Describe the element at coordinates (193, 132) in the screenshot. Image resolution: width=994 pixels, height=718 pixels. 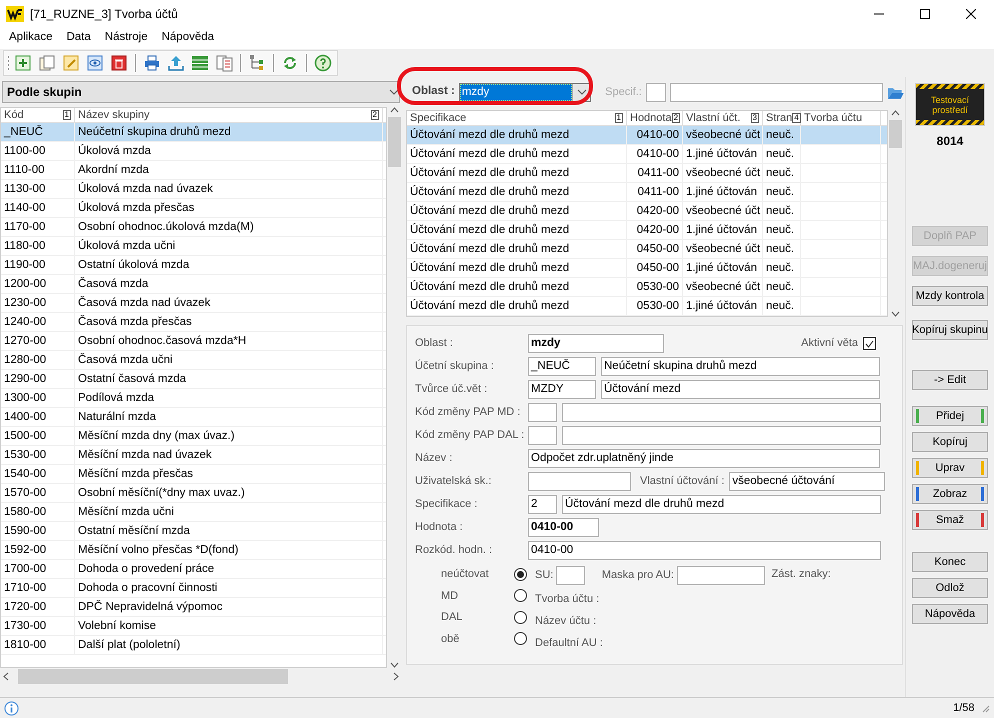
I see `table-row: _NEUČ Neúčetní skupina druhů mezd` at that location.